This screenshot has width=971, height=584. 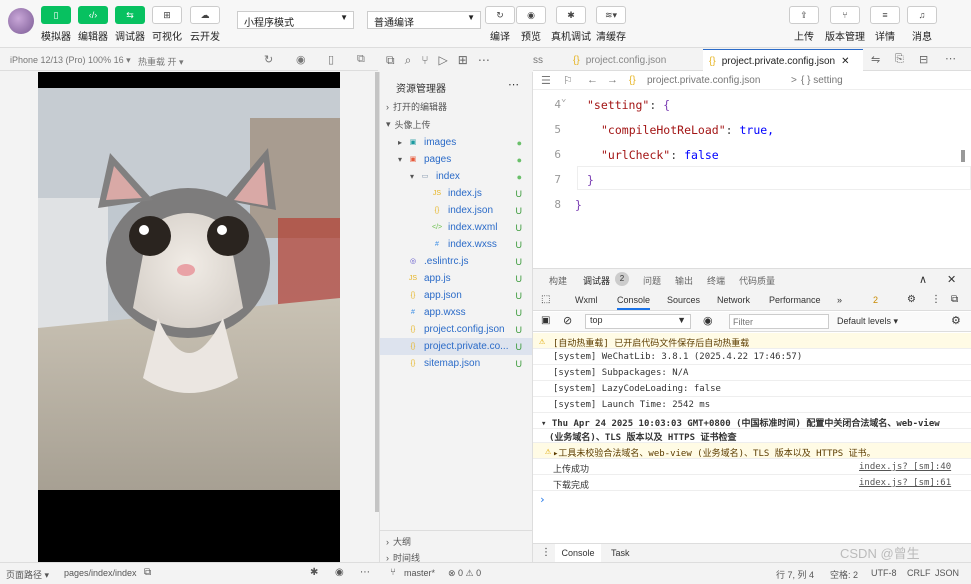 What do you see at coordinates (611, 24) in the screenshot?
I see `clear-cache-button: ≋▾ 清缓存` at bounding box center [611, 24].